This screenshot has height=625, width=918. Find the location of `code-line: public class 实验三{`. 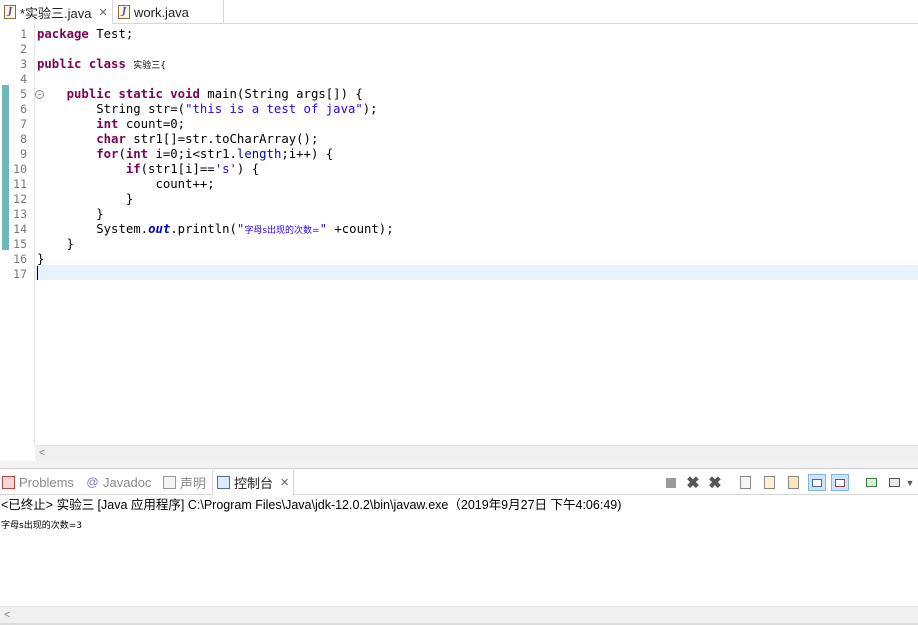

code-line: public class 实验三{ is located at coordinates (101, 64).